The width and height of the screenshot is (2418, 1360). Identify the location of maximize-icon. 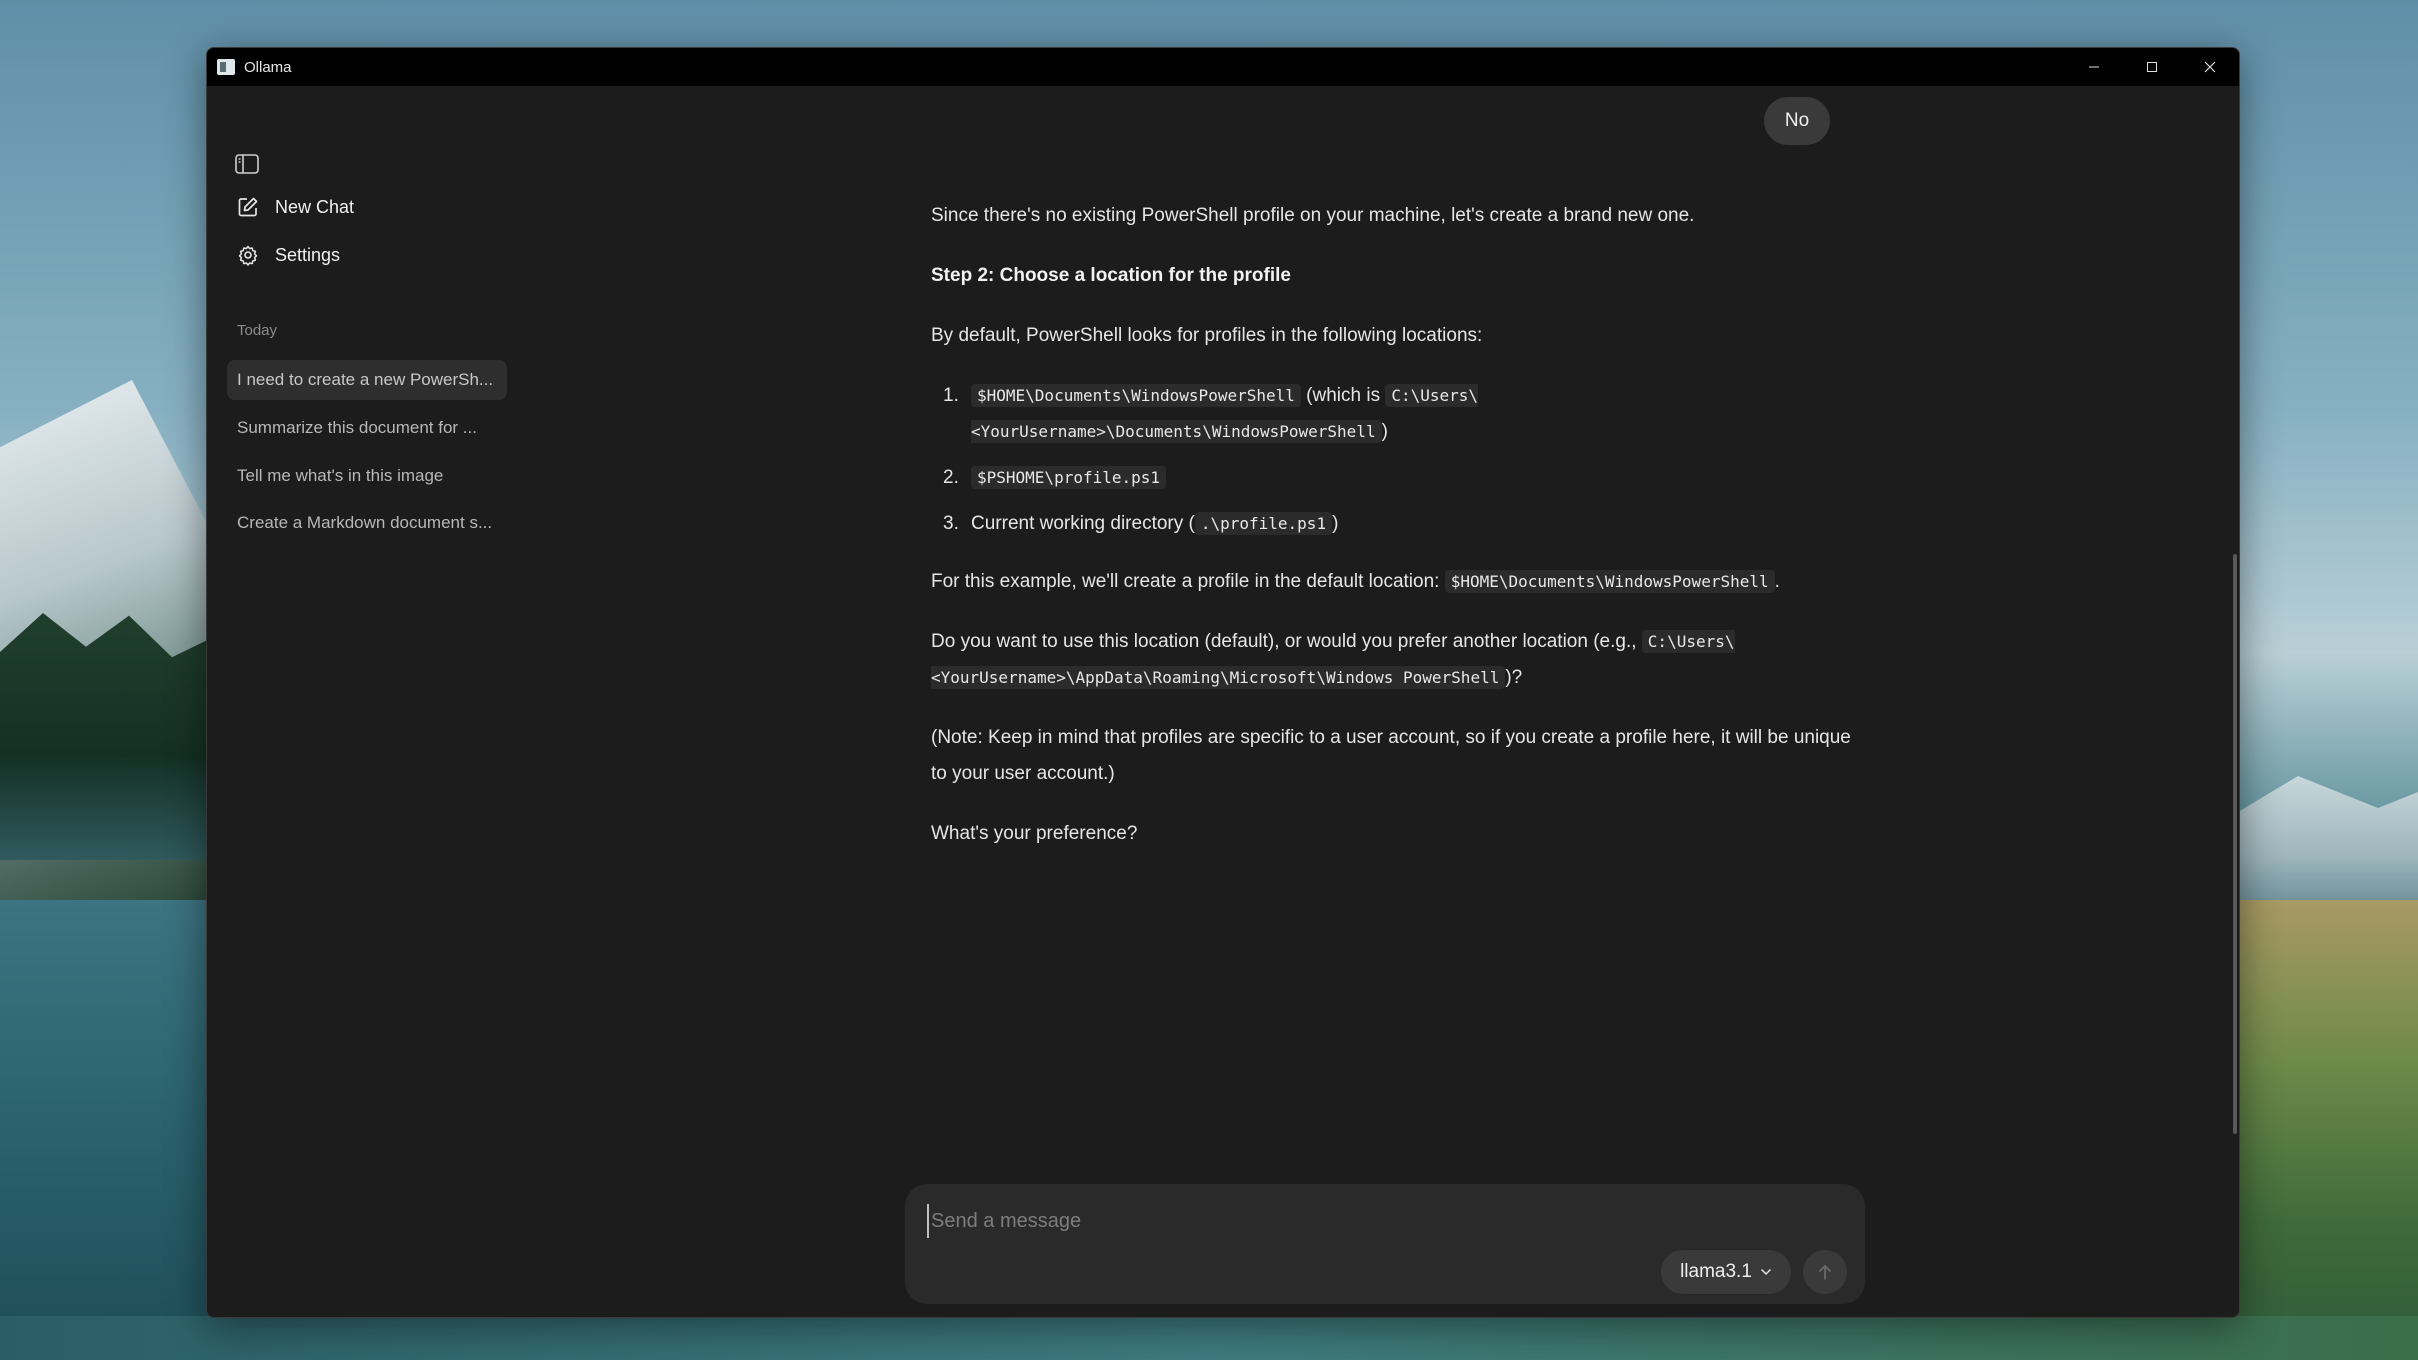
(2152, 67).